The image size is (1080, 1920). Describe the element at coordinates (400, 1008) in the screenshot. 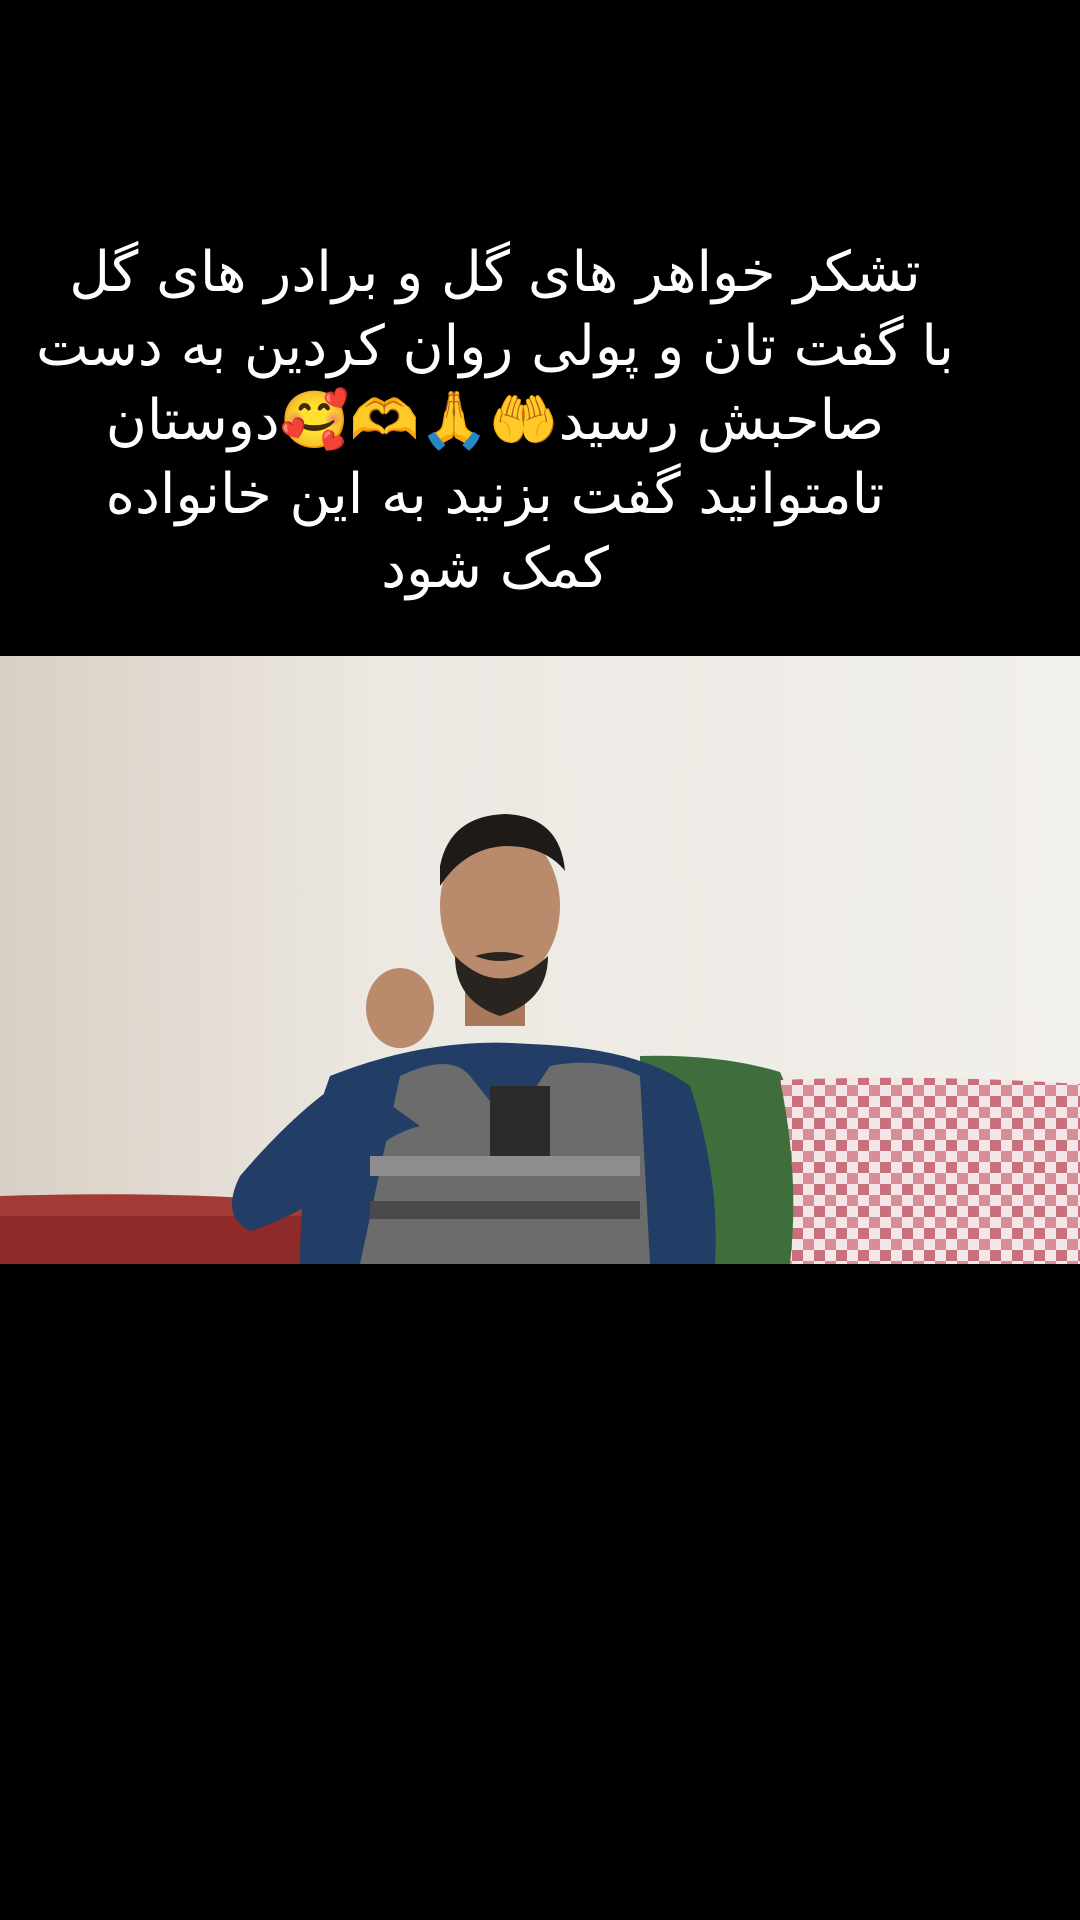

I see `hand` at that location.